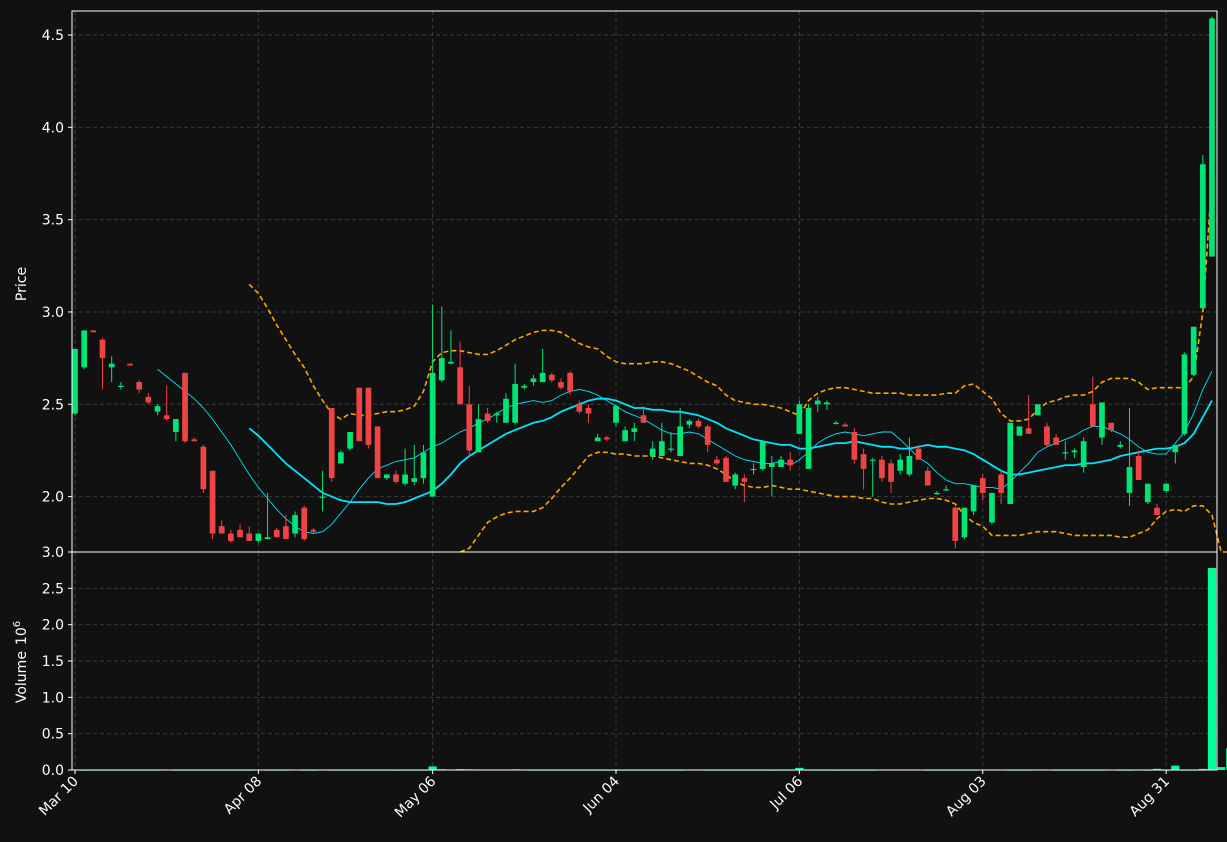 Image resolution: width=1227 pixels, height=842 pixels. What do you see at coordinates (53, 698) in the screenshot?
I see `volume-tick-label: 1.0` at bounding box center [53, 698].